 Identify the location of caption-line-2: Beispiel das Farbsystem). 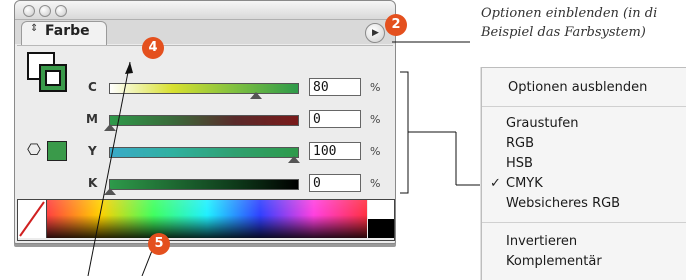
(563, 32).